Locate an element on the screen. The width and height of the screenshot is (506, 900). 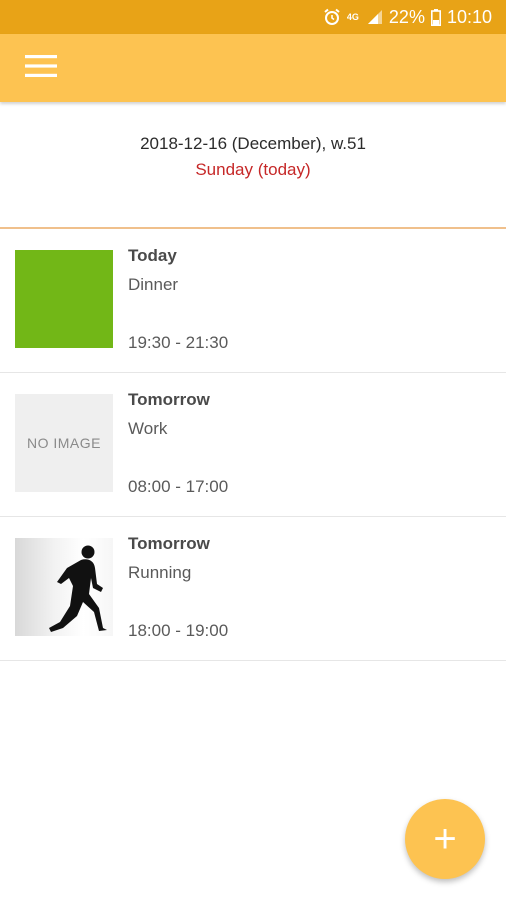
no-image-placeholder: NO IMAGE is located at coordinates (64, 443).